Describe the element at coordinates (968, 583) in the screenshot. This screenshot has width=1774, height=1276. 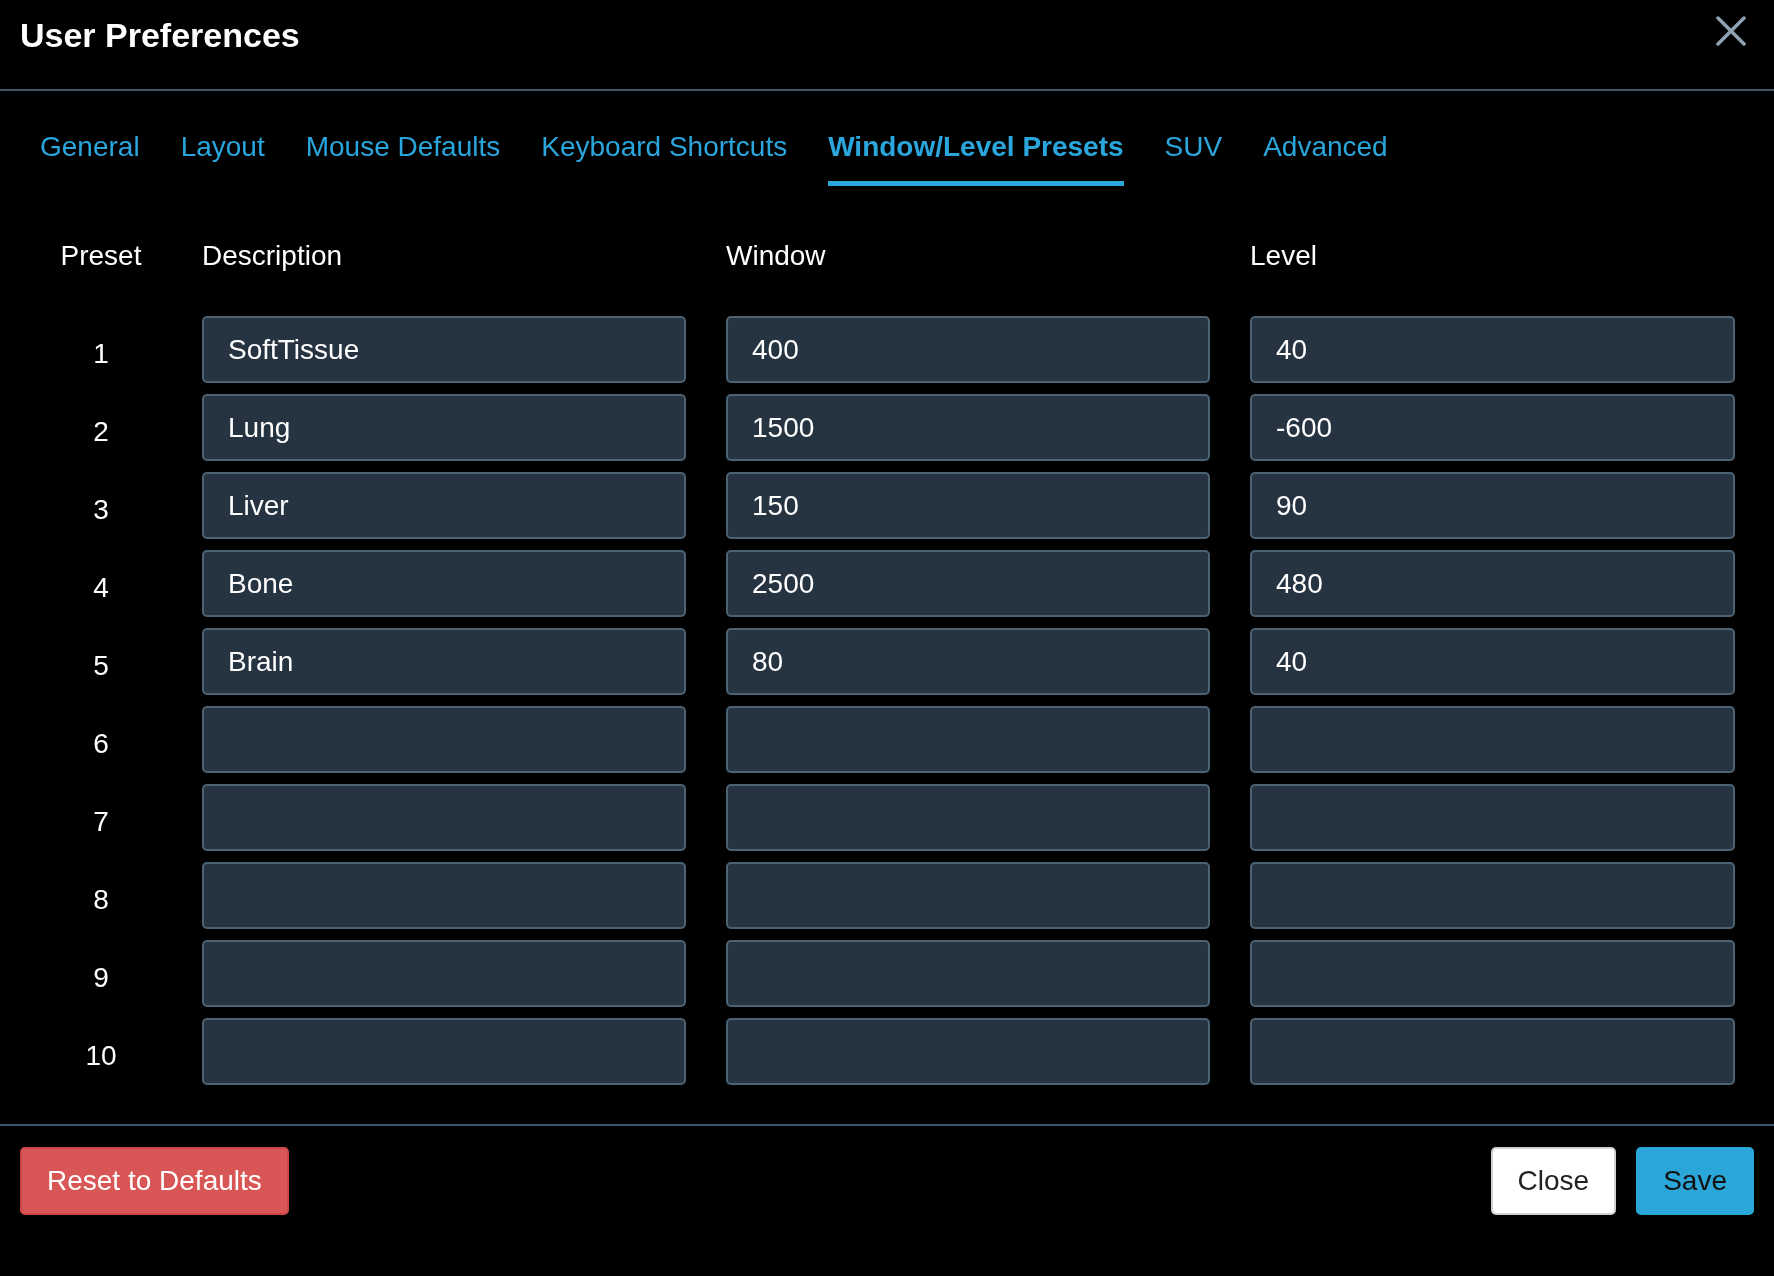
I see `window-field: 2500` at that location.